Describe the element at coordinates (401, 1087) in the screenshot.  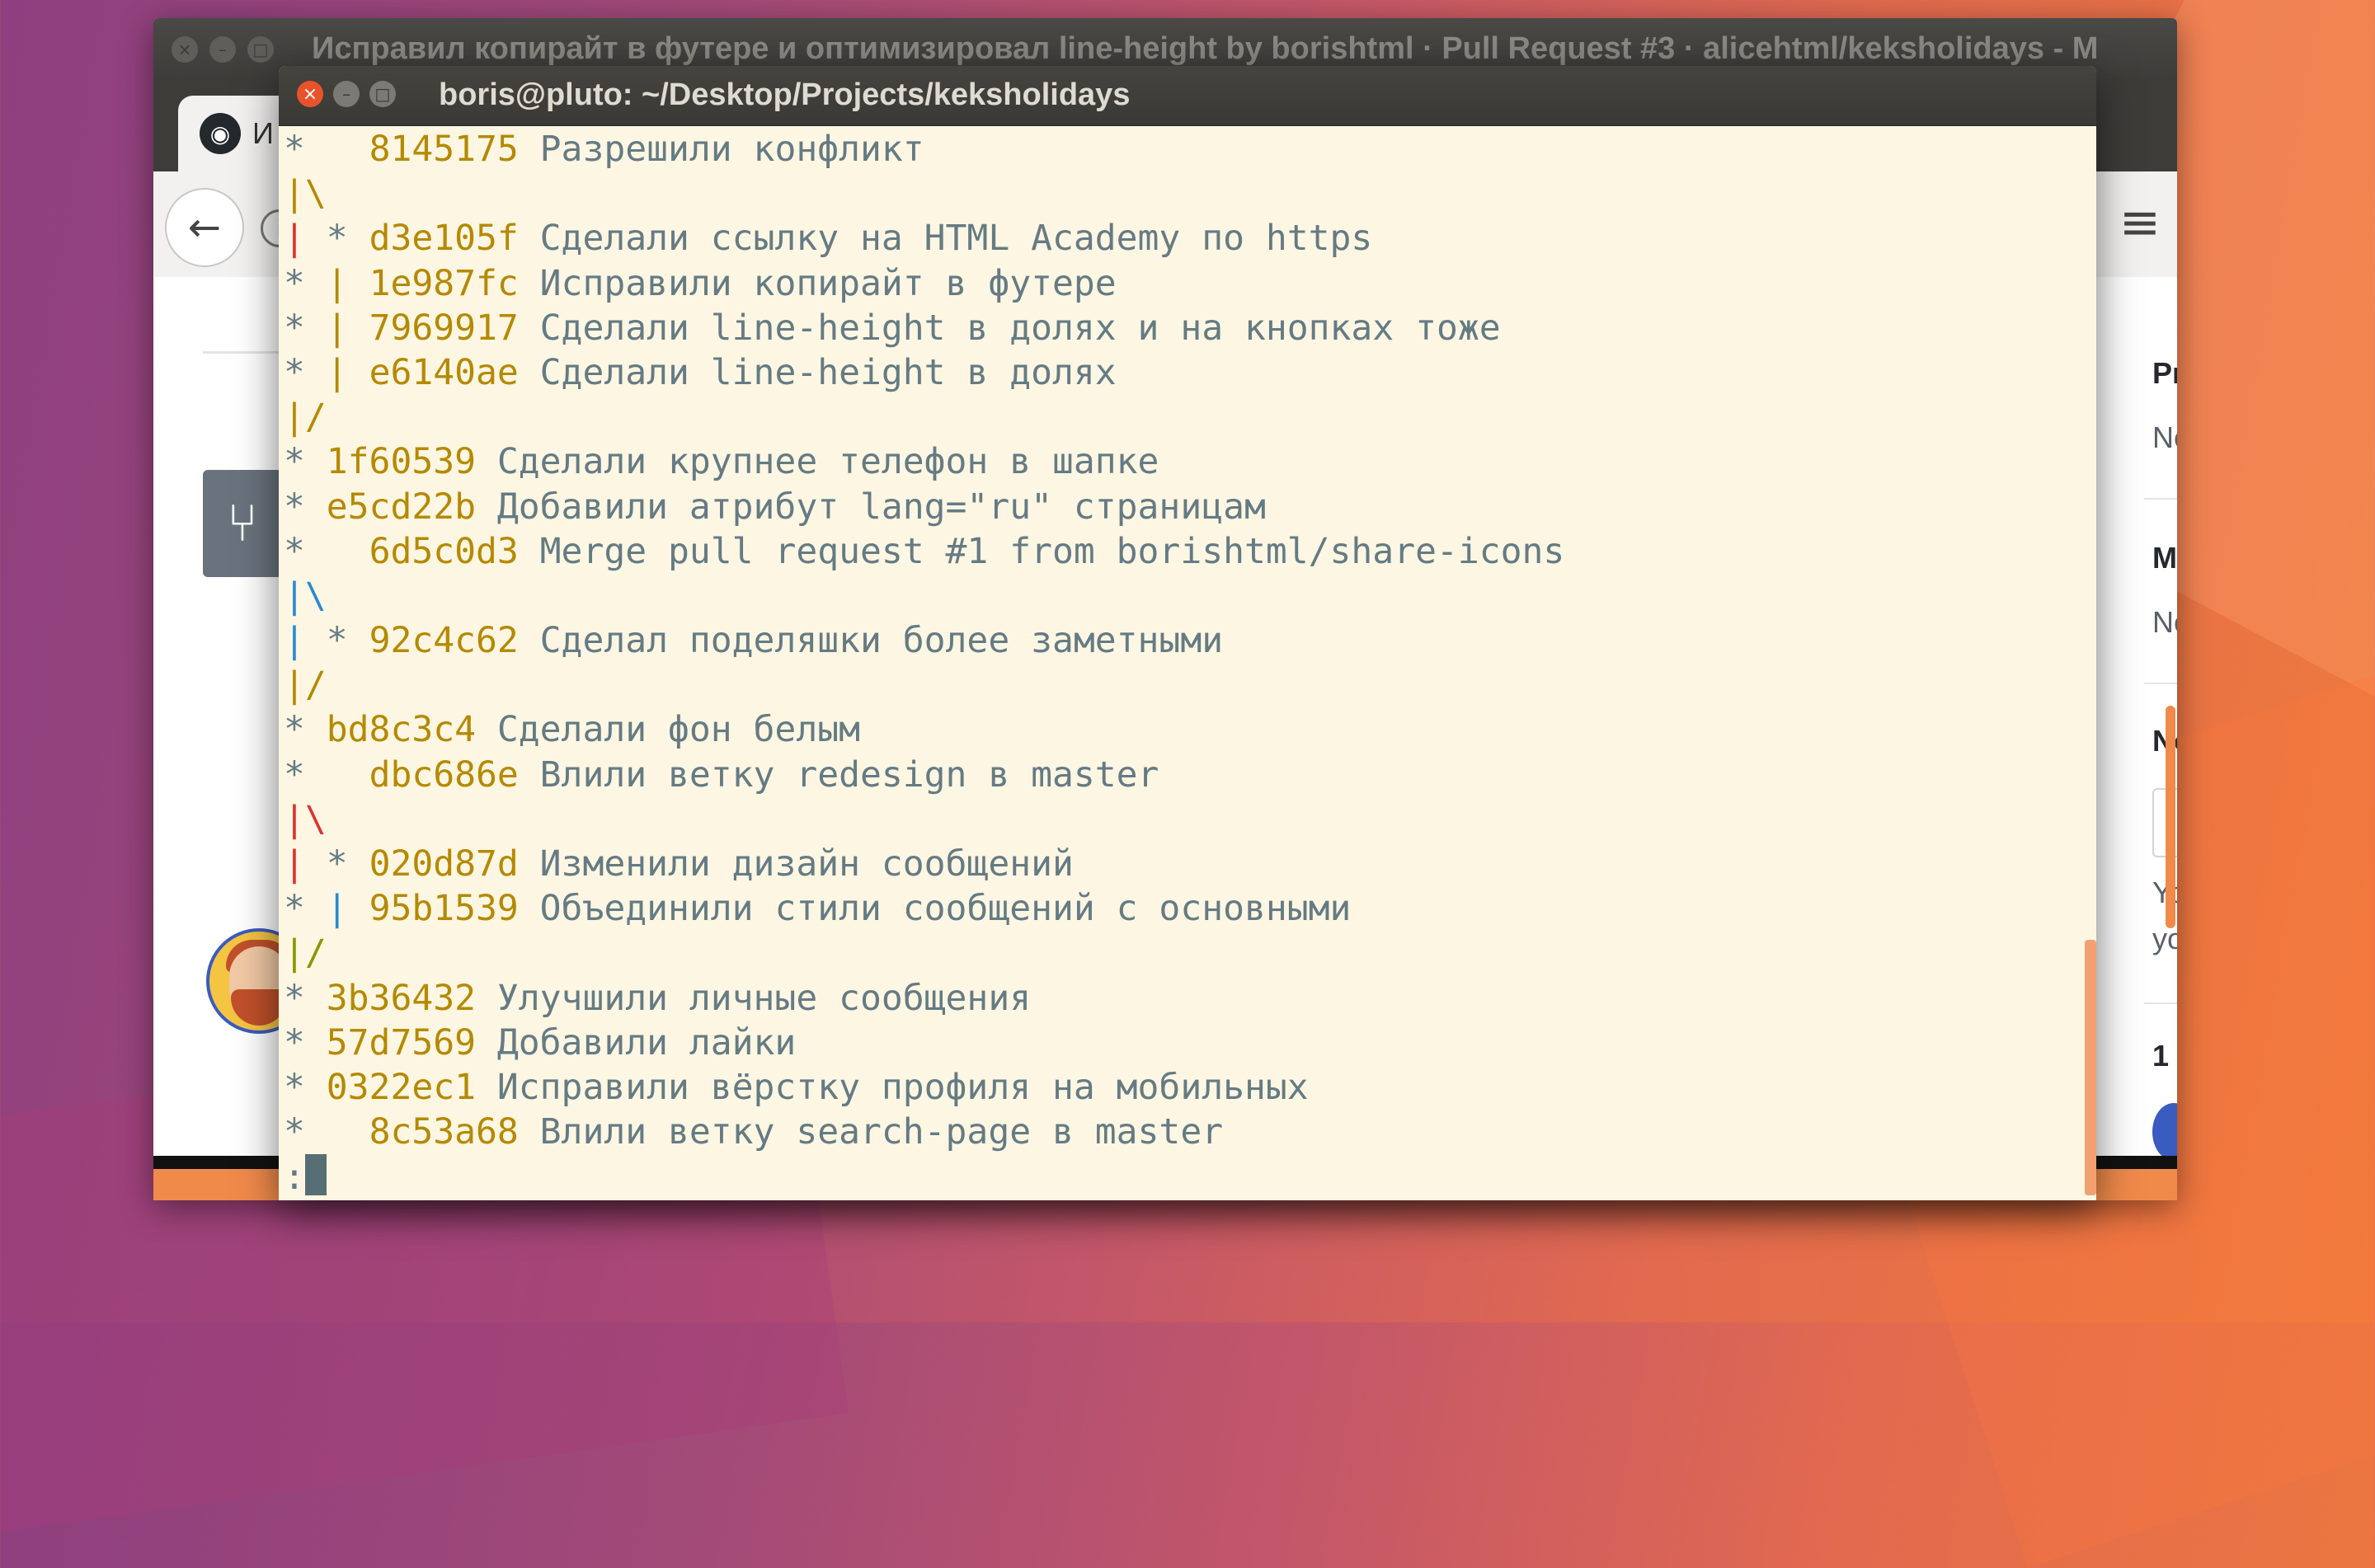
I see `commit-hash: 0322ec1` at that location.